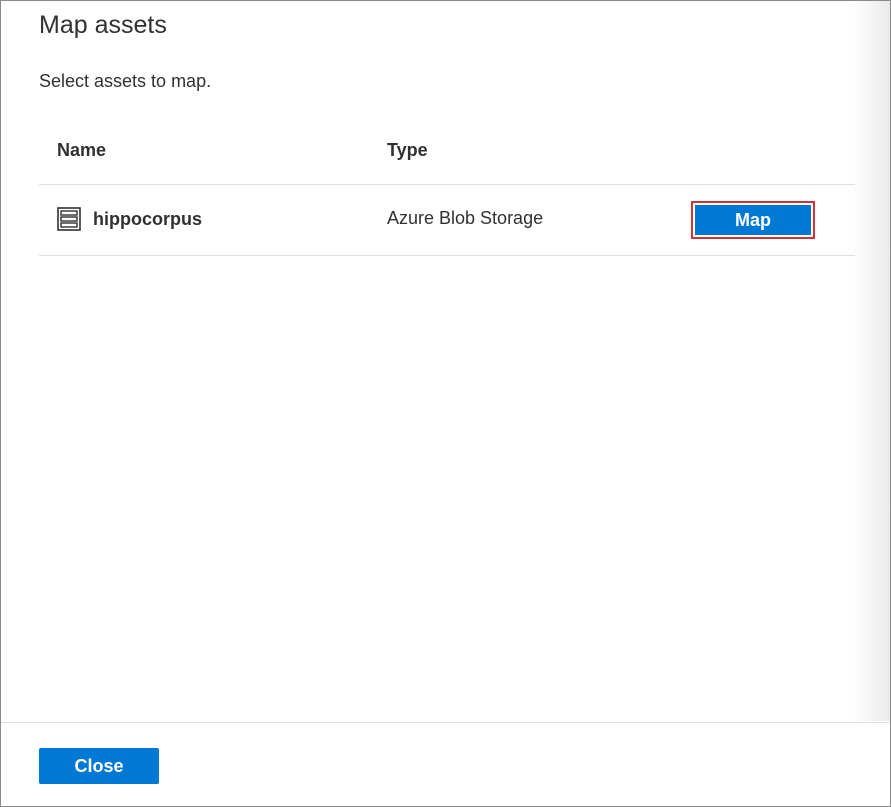 This screenshot has height=807, width=891. I want to click on panel-edge-shadow, so click(871, 361).